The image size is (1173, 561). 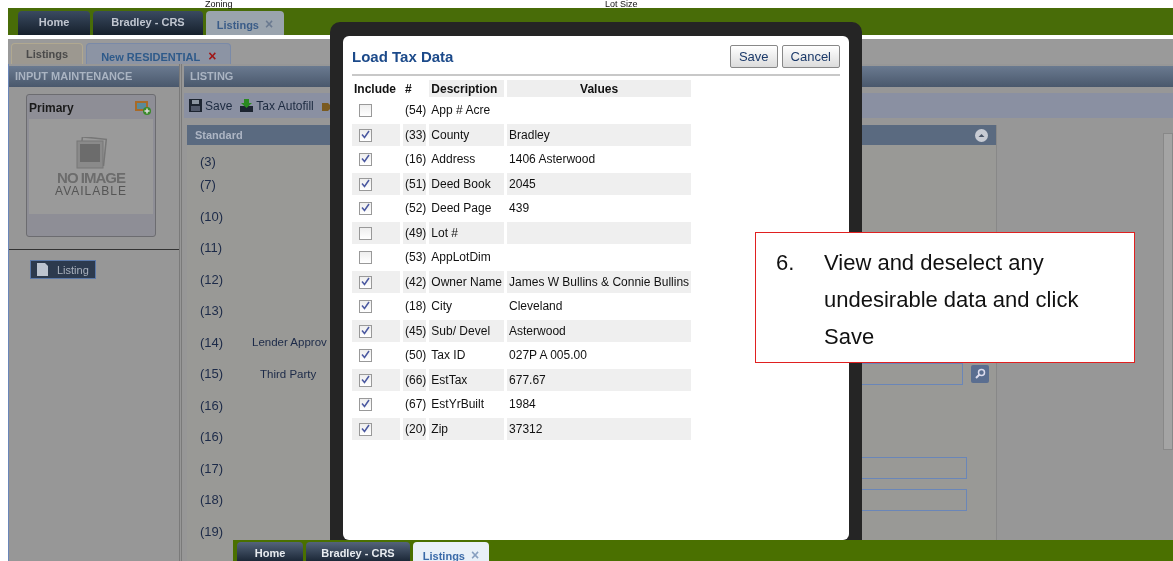 What do you see at coordinates (247, 105) in the screenshot?
I see `download-icon` at bounding box center [247, 105].